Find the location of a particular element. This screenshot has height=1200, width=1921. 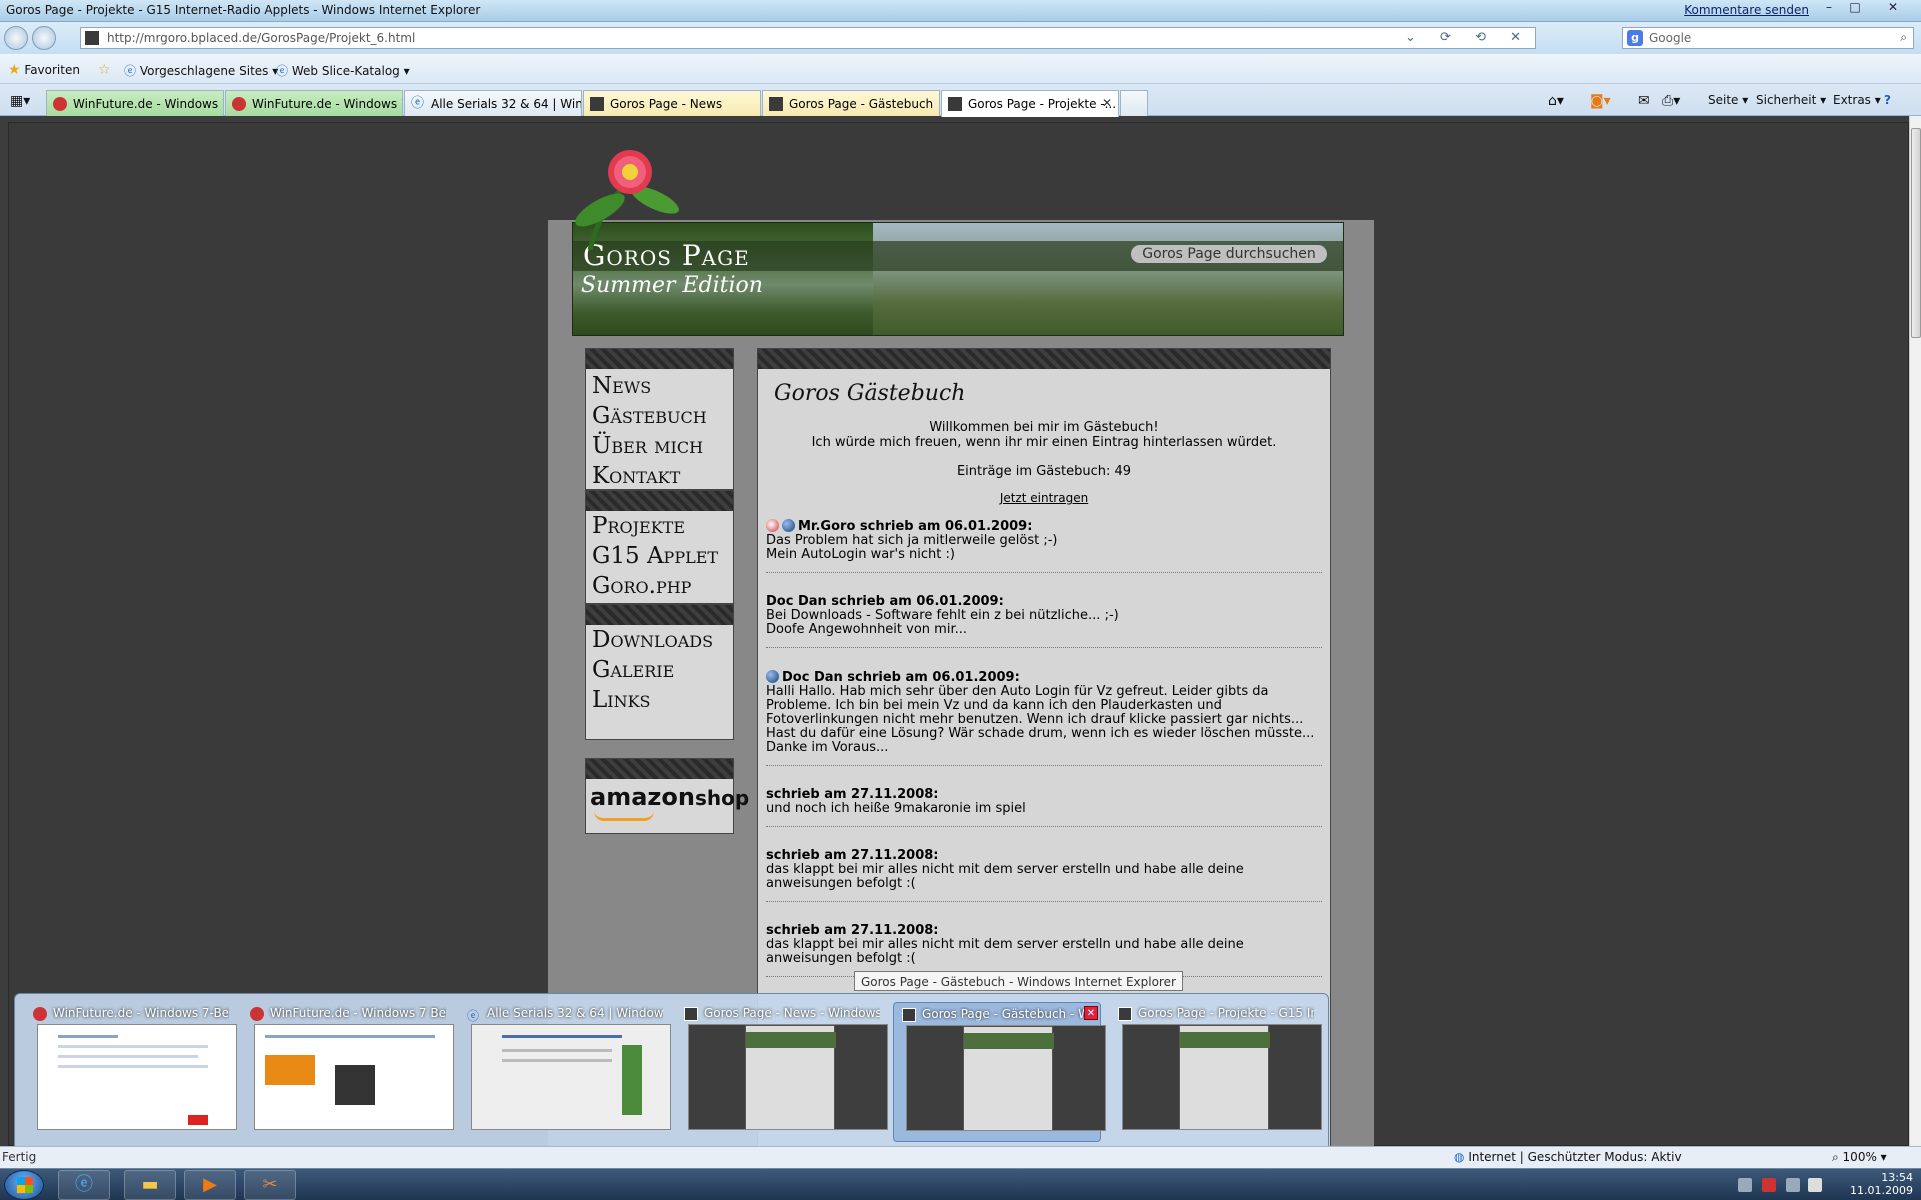

menu-links: Links is located at coordinates (659, 700).